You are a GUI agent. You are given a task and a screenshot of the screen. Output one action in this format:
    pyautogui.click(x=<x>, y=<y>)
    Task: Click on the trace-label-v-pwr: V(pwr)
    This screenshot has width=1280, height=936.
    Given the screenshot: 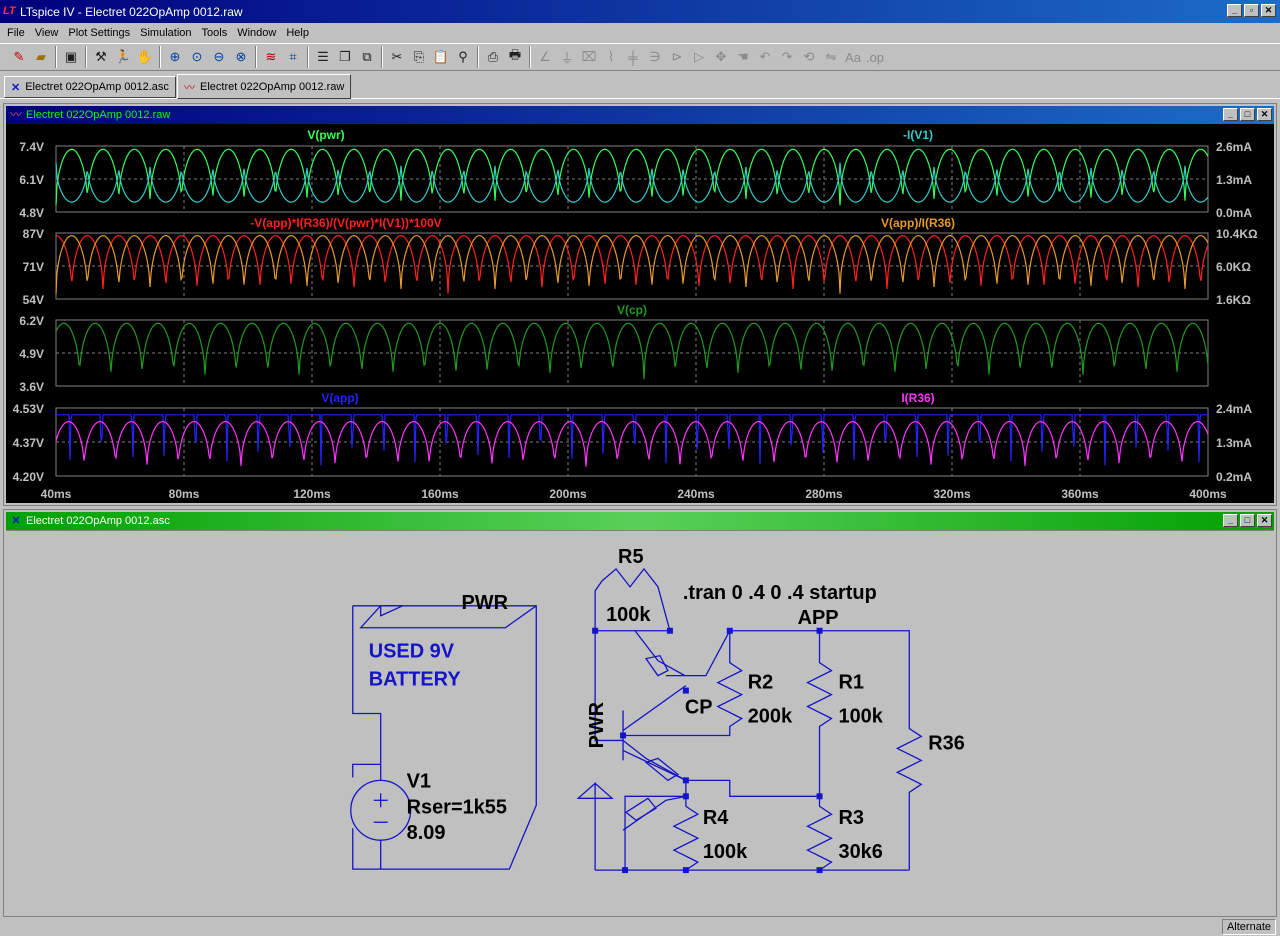 What is the action you would take?
    pyautogui.click(x=325, y=135)
    